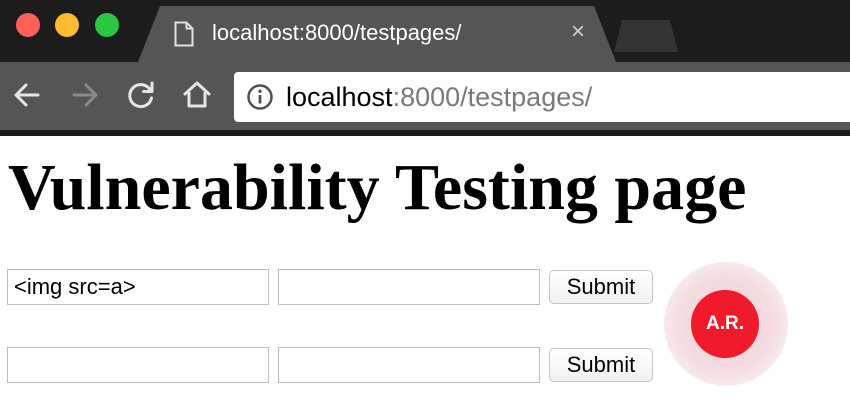 This screenshot has height=420, width=850. I want to click on form1-submit-button: Submit, so click(601, 287).